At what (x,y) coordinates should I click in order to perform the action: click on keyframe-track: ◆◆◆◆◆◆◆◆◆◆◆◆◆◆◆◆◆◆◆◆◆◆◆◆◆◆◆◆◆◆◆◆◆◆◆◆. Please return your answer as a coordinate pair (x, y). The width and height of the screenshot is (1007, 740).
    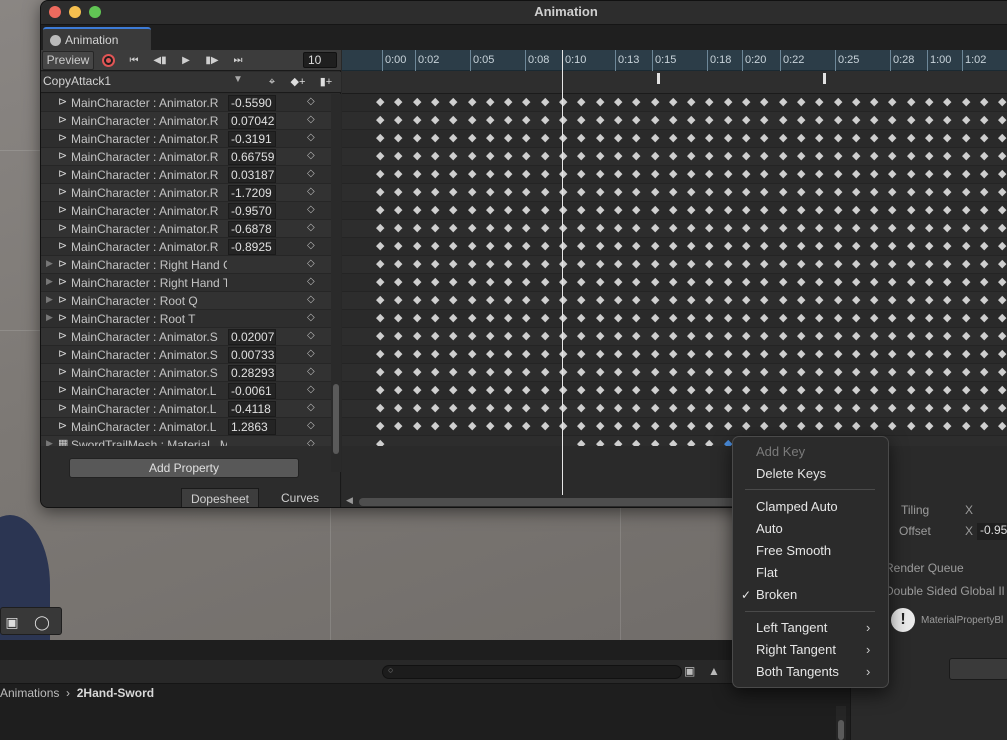
    Looking at the image, I should click on (674, 427).